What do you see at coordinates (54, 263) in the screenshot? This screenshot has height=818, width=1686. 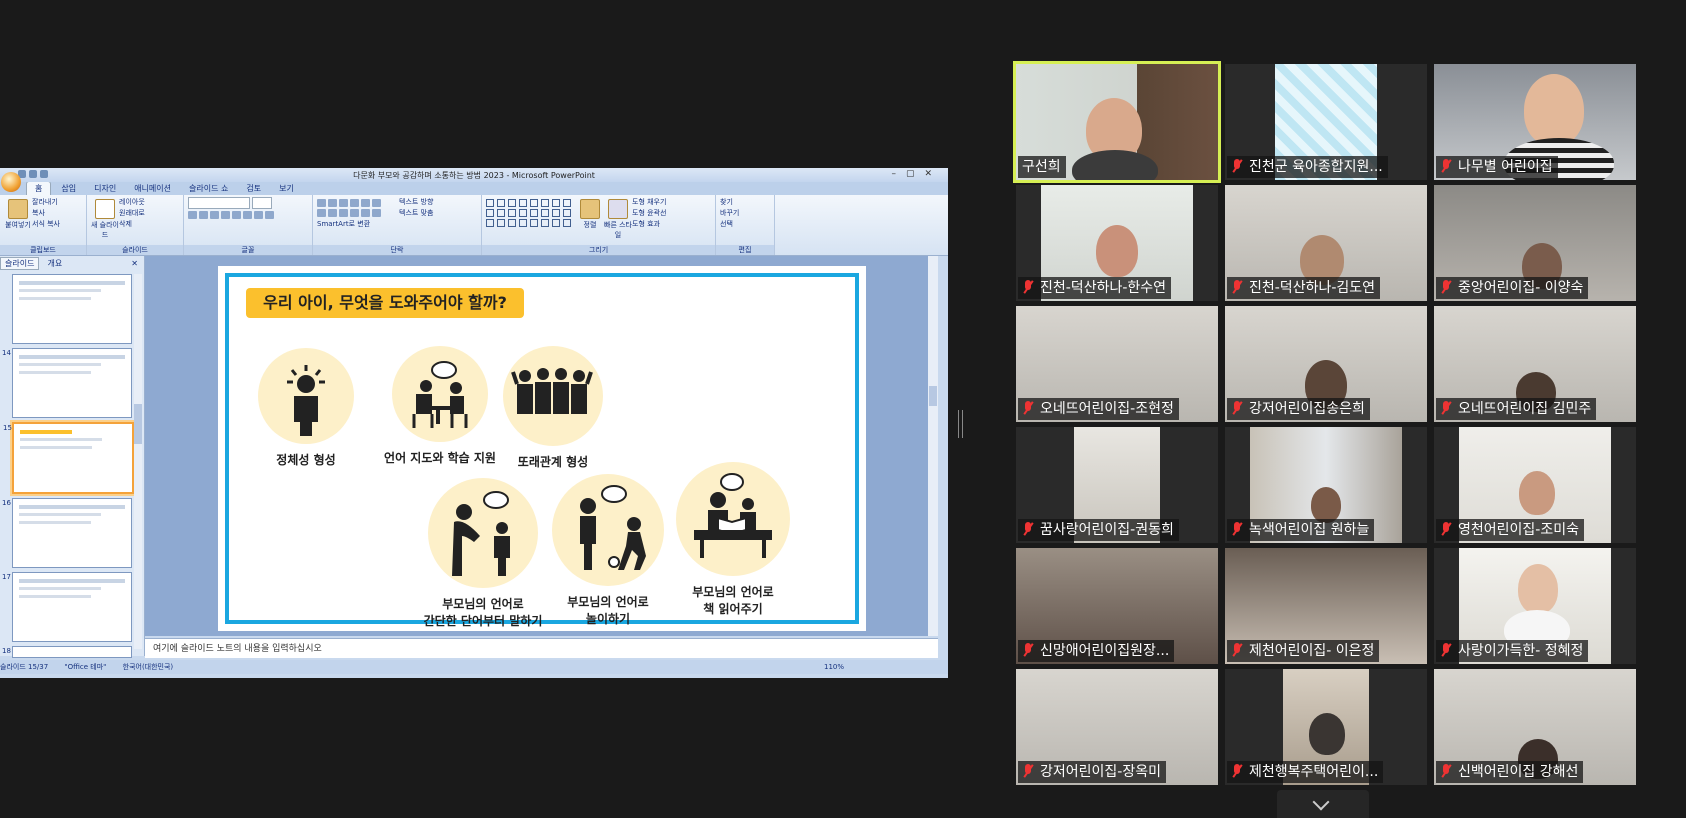 I see `tab-outline: 개요` at bounding box center [54, 263].